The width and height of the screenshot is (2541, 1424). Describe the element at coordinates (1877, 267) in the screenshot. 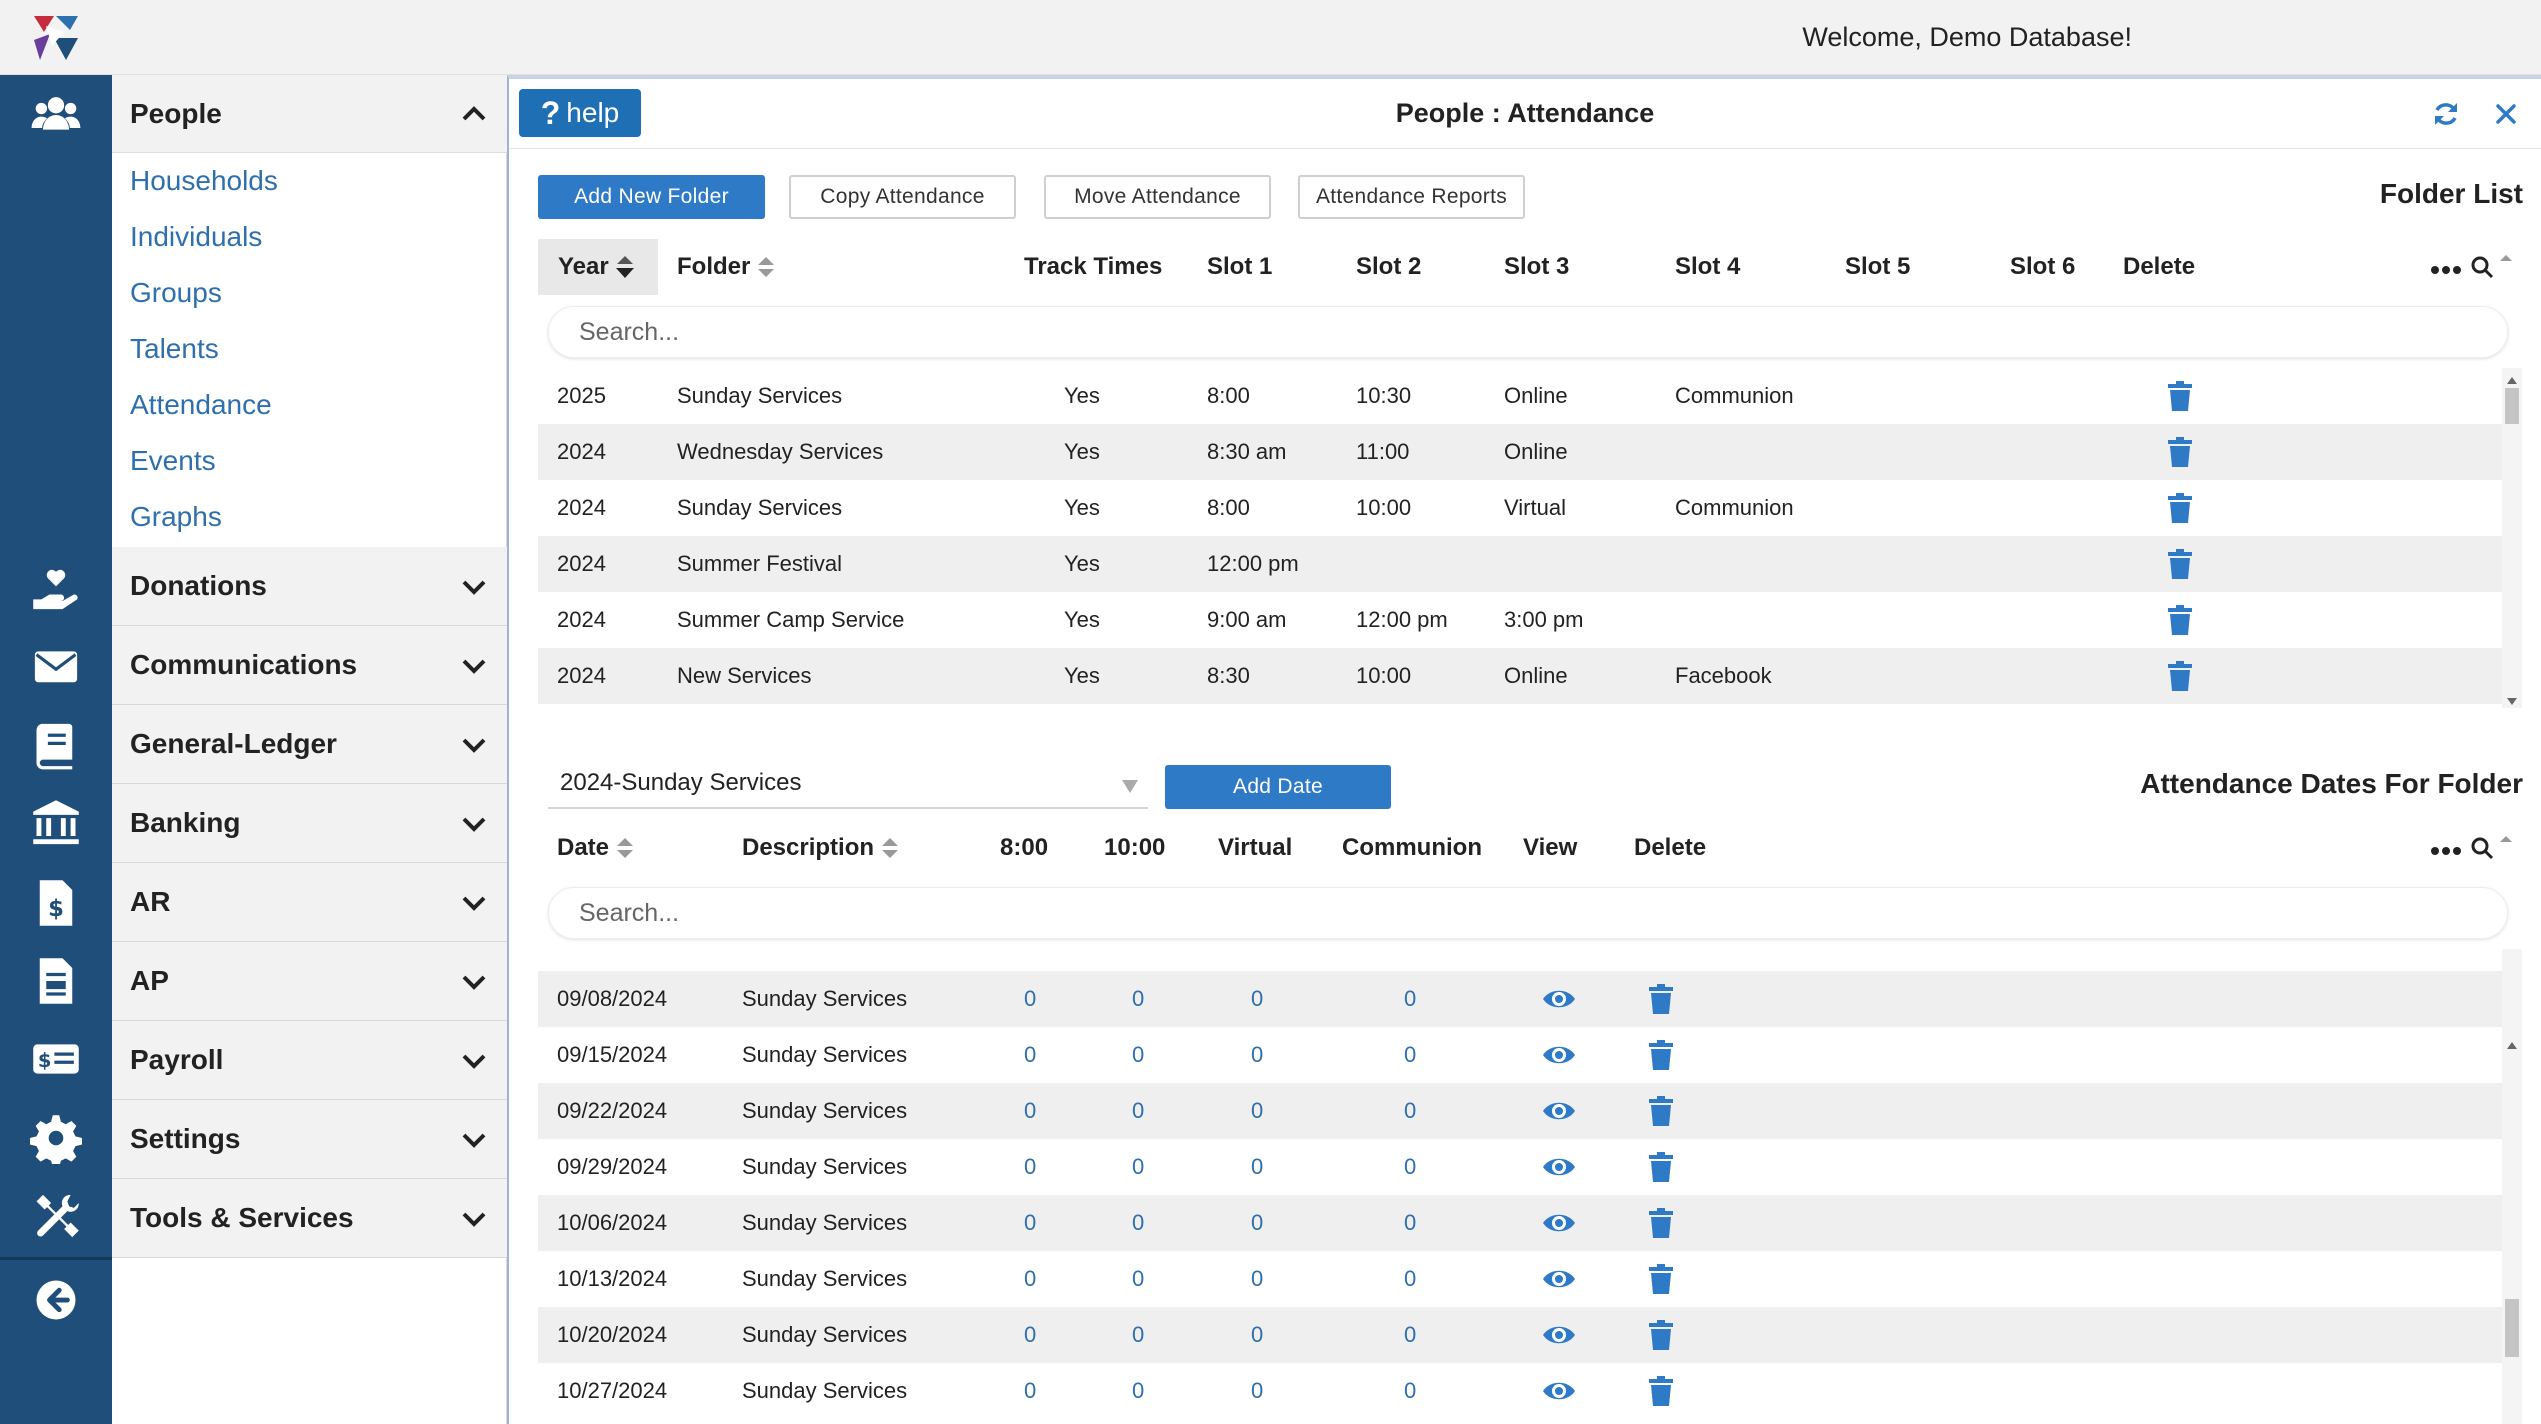

I see `col-slot-5: Slot 5` at that location.